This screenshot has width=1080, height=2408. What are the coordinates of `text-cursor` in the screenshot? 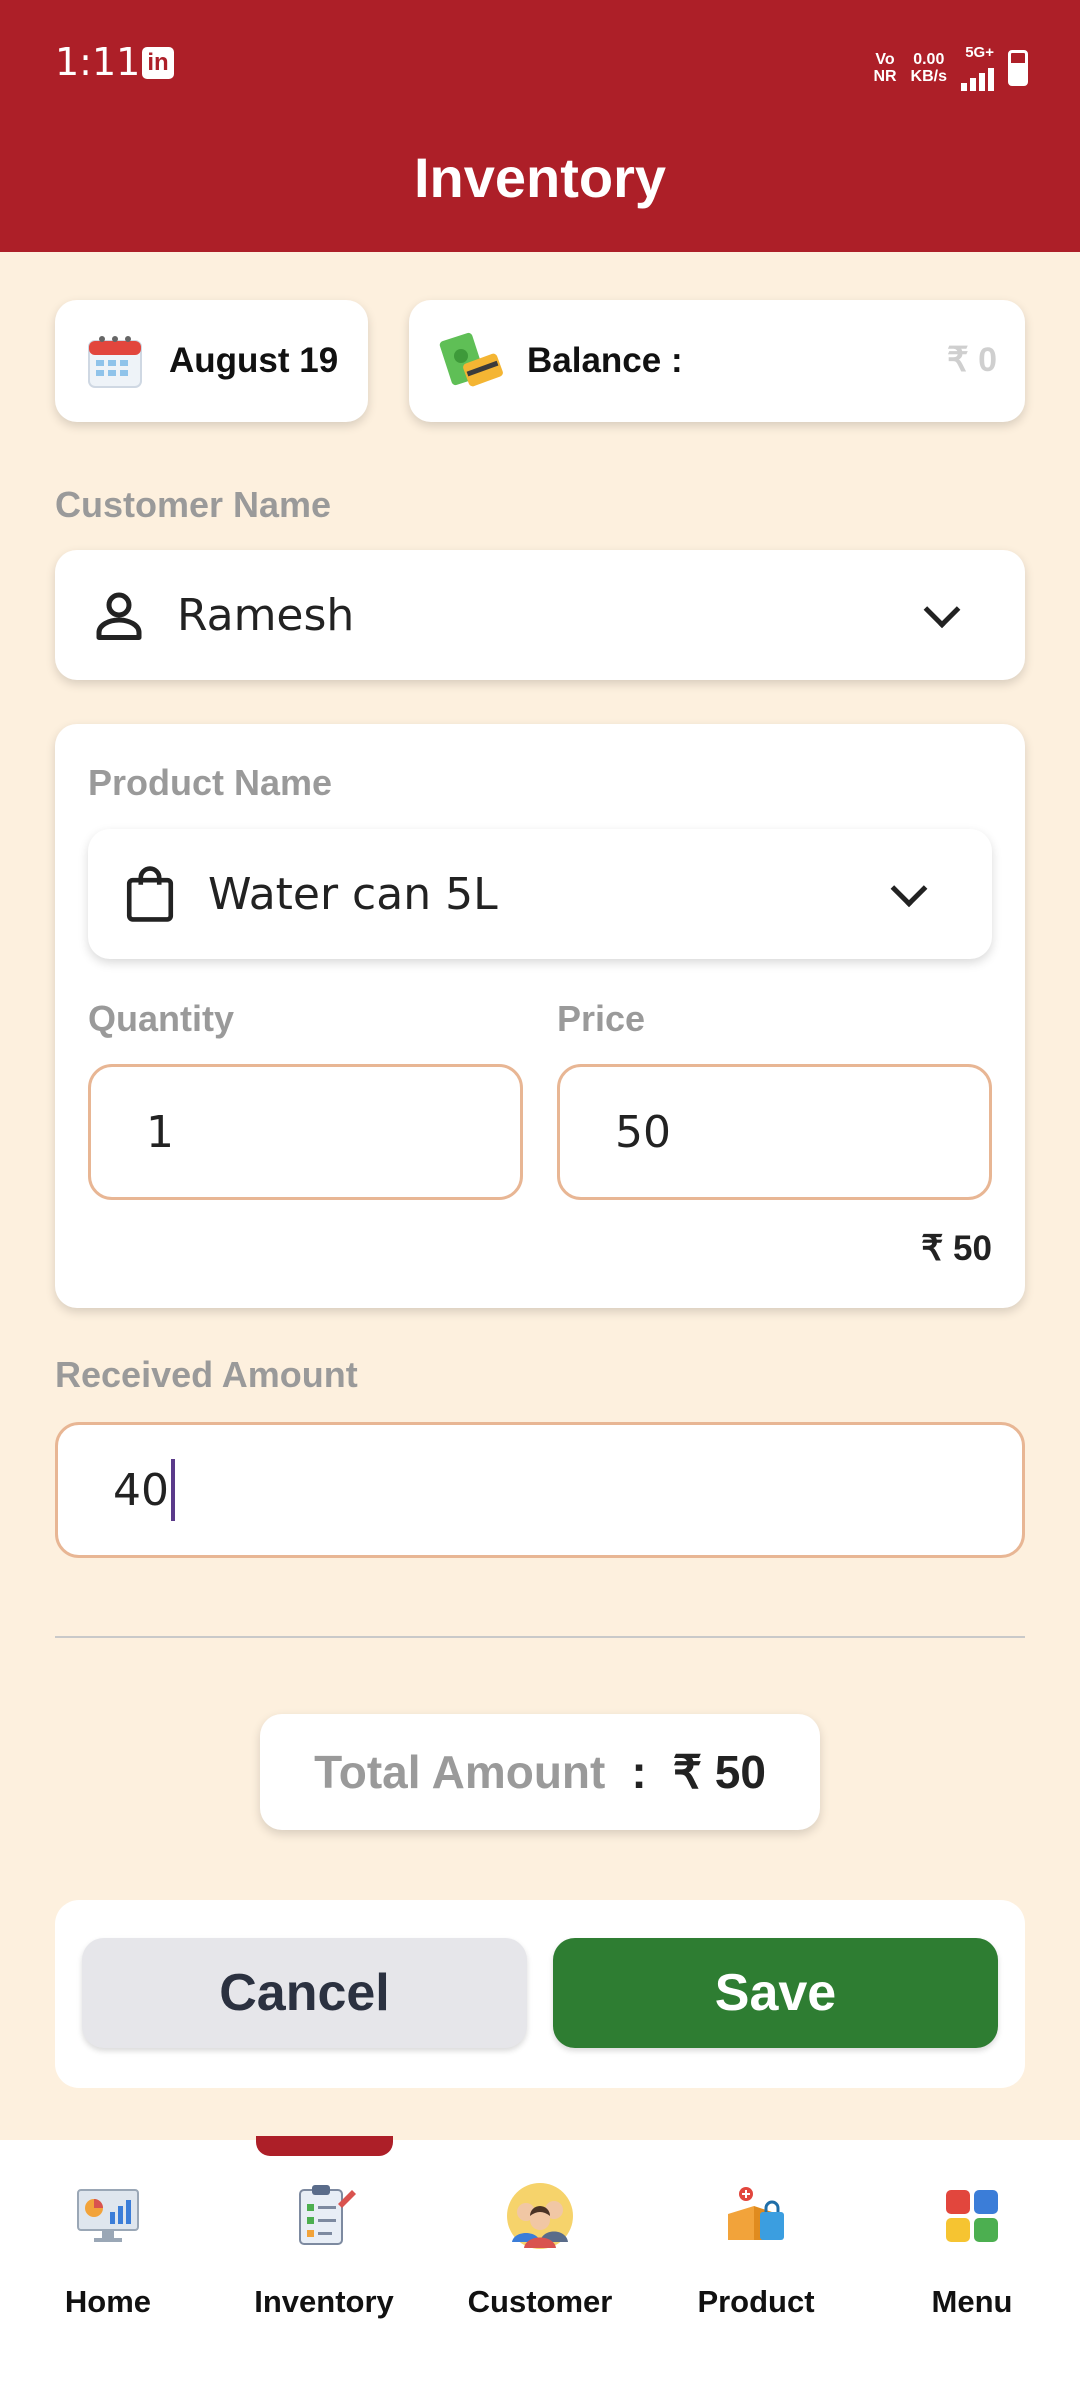 It's located at (173, 1490).